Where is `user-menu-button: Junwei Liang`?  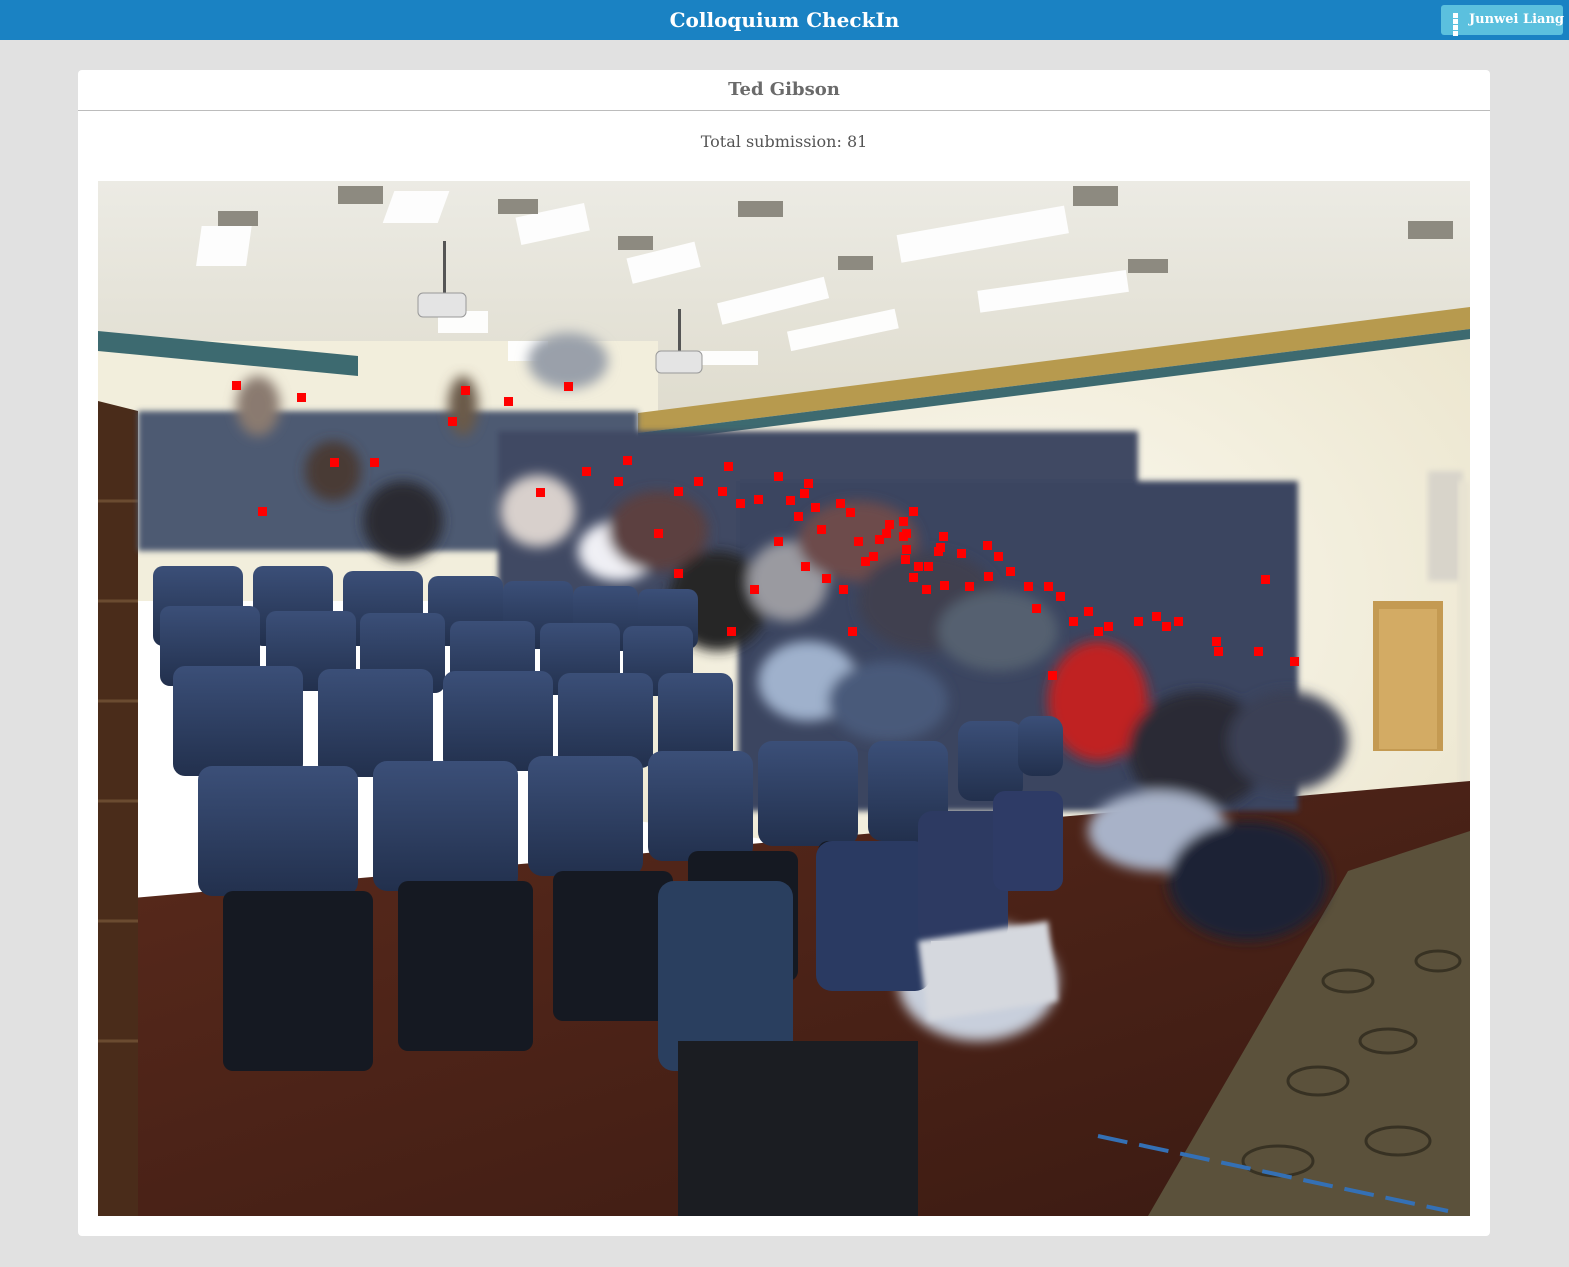 user-menu-button: Junwei Liang is located at coordinates (1503, 20).